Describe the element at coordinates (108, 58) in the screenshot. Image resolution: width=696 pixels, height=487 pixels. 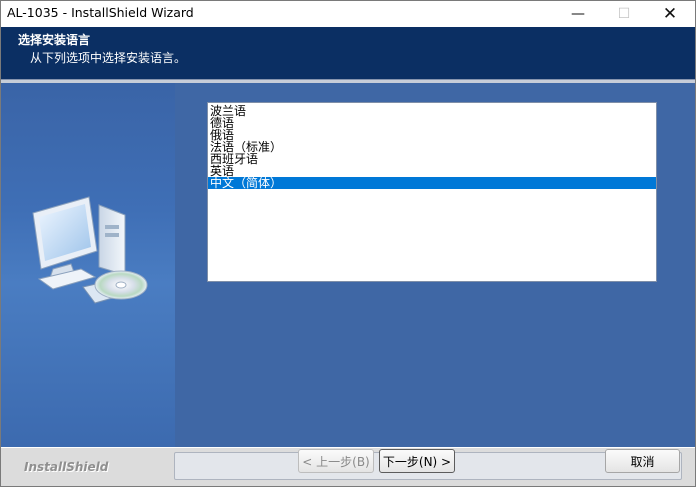
I see `header-subtitle: 从下列选项中选择安装语言。` at that location.